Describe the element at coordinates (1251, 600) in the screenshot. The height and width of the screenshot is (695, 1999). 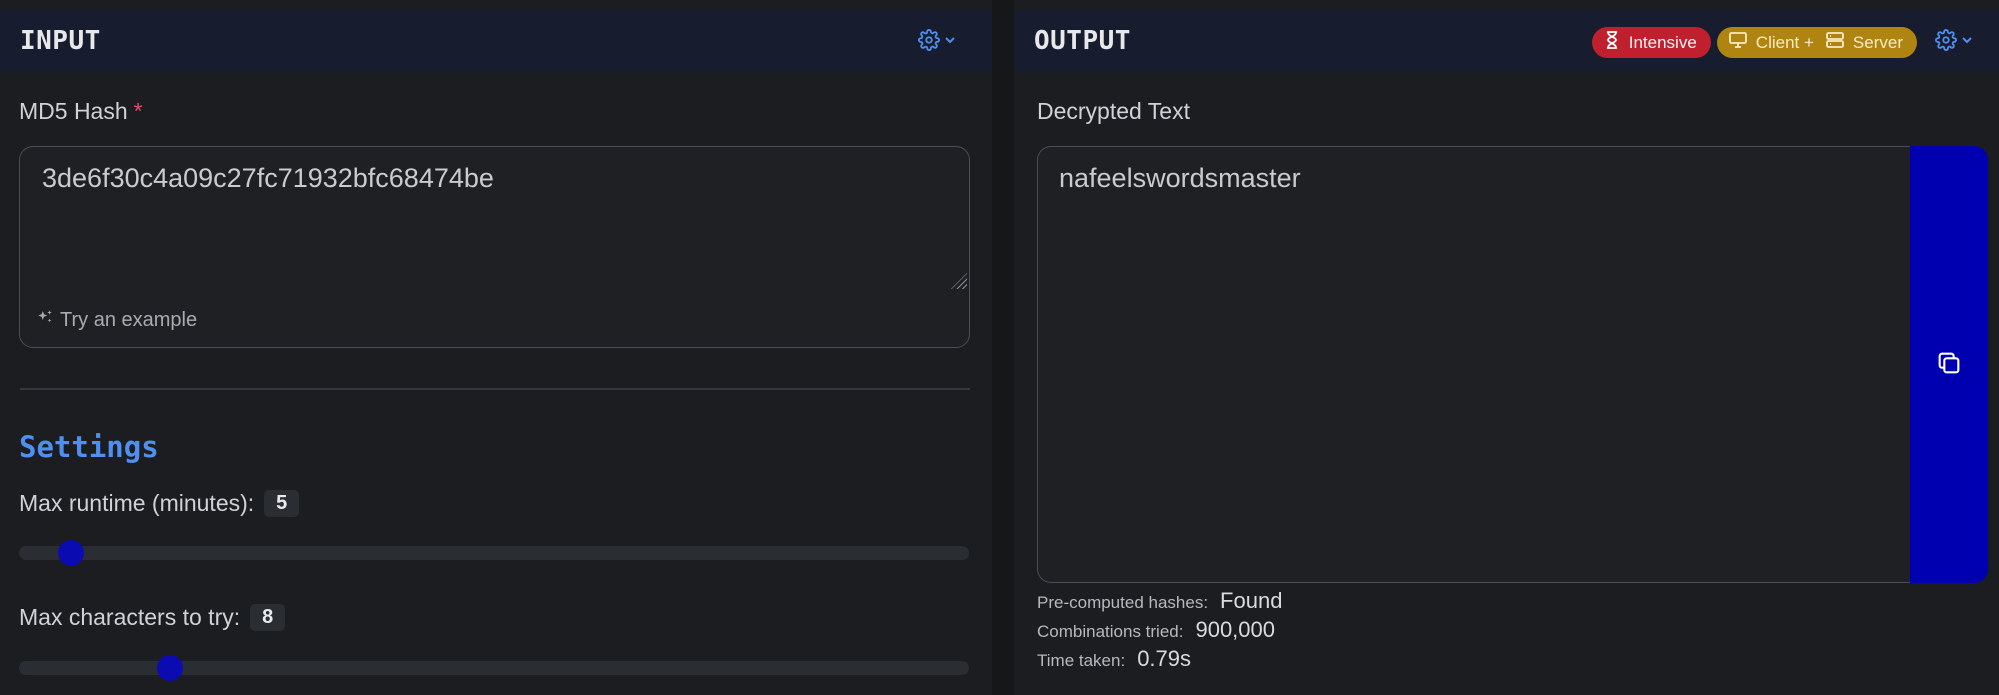
I see `stat-value: Found` at that location.